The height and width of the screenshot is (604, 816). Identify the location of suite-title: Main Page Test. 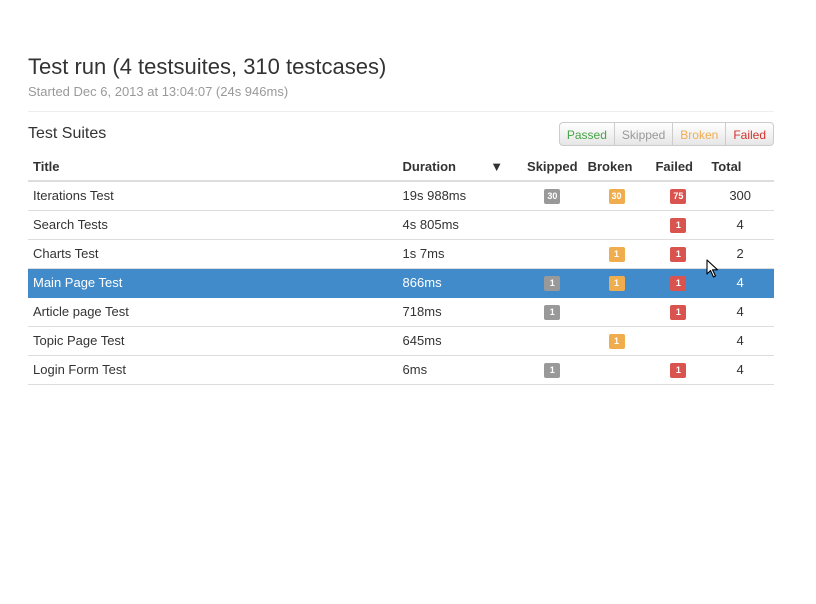
(213, 283).